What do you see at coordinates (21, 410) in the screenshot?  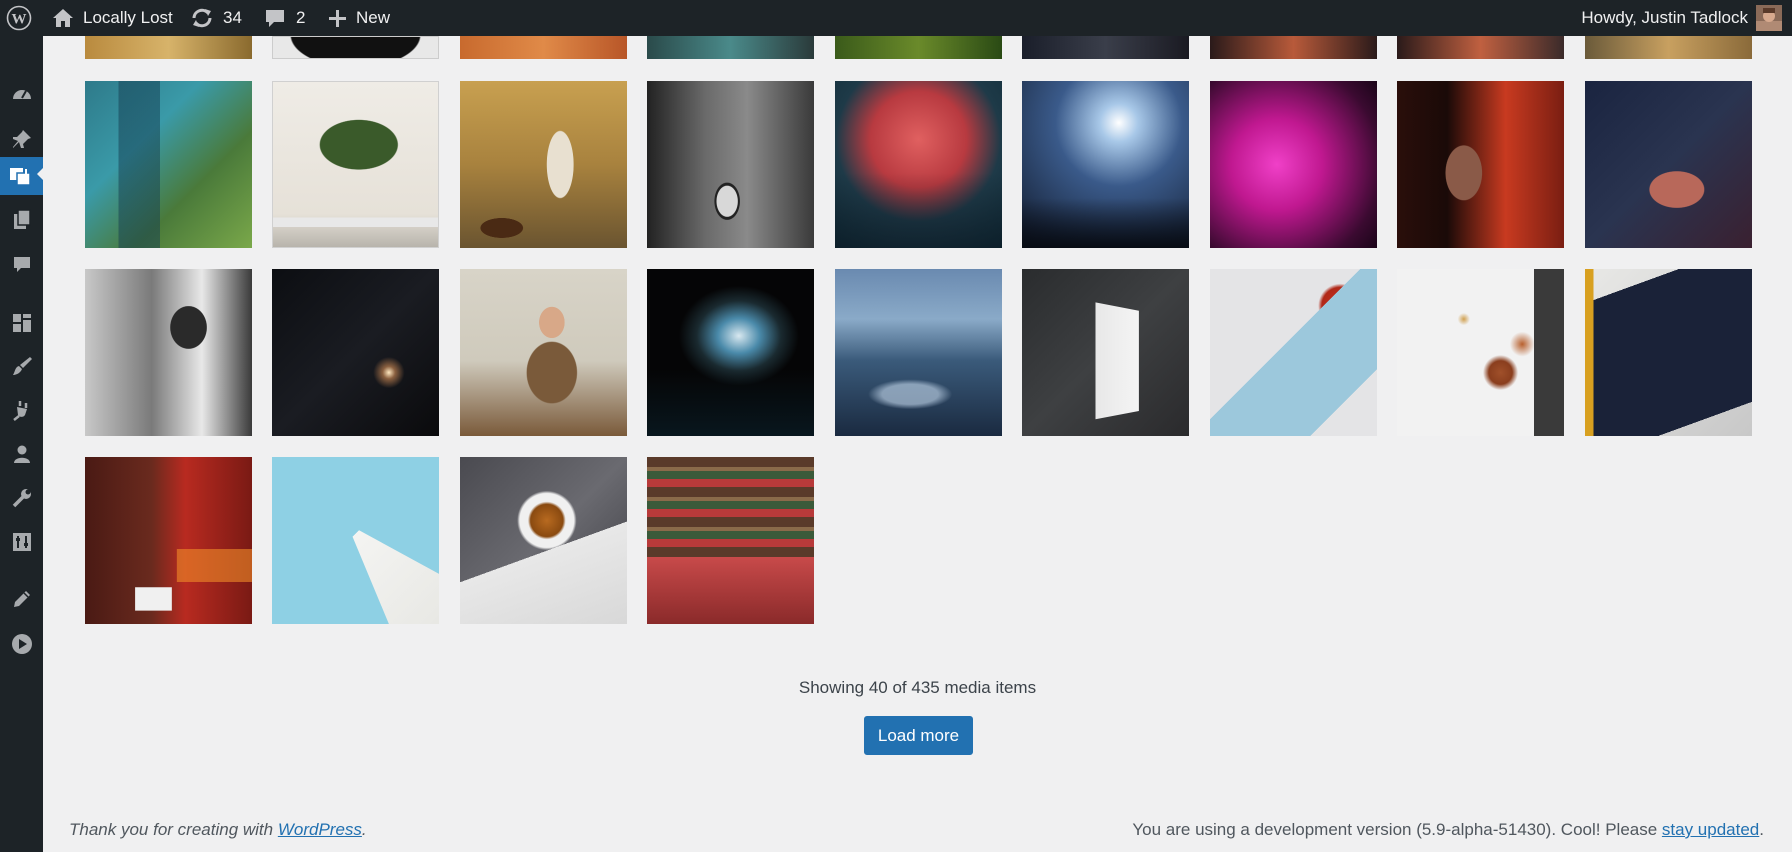 I see `plugins-icon` at bounding box center [21, 410].